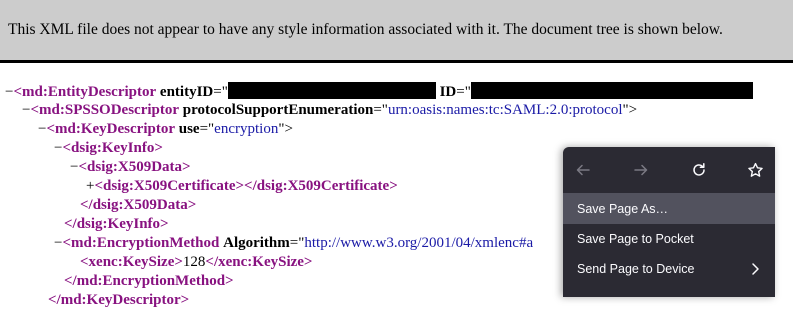 This screenshot has height=310, width=793. Describe the element at coordinates (755, 269) in the screenshot. I see `chevron-right-icon` at that location.